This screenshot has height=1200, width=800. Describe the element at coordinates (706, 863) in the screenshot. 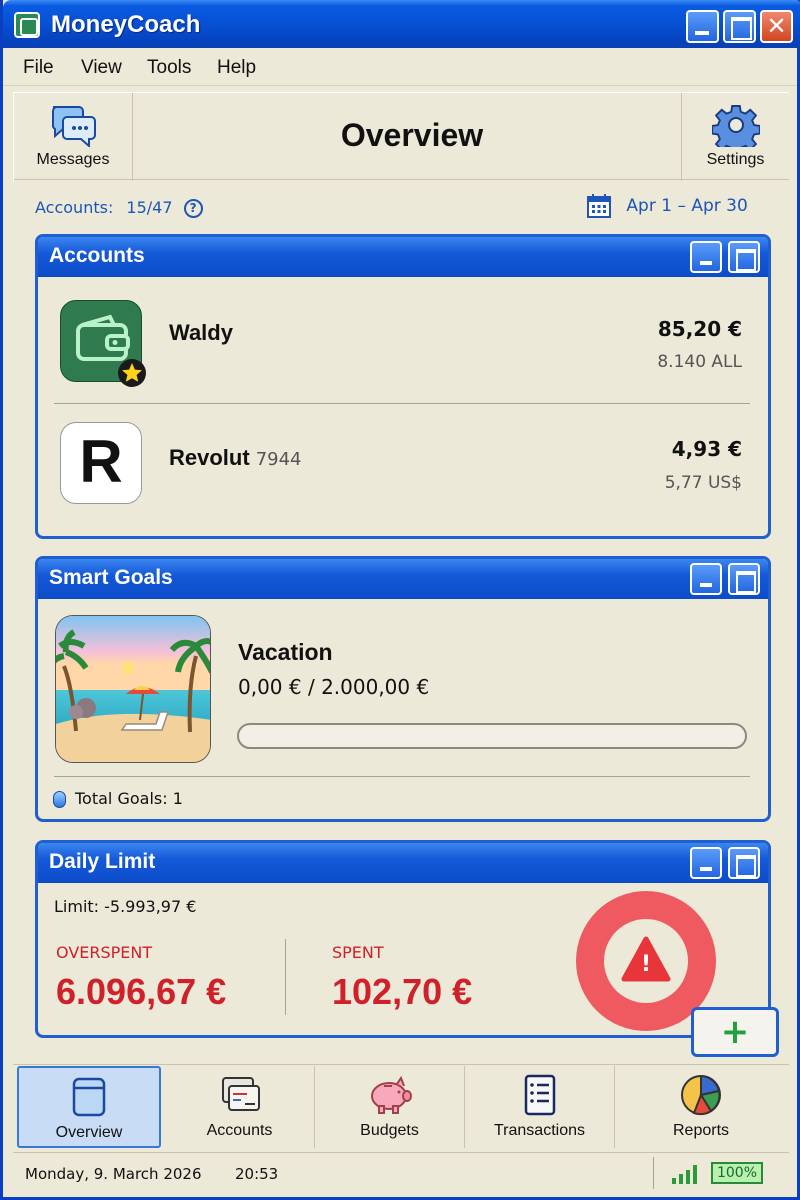

I see `daily-limit-panel-minimize-button` at that location.